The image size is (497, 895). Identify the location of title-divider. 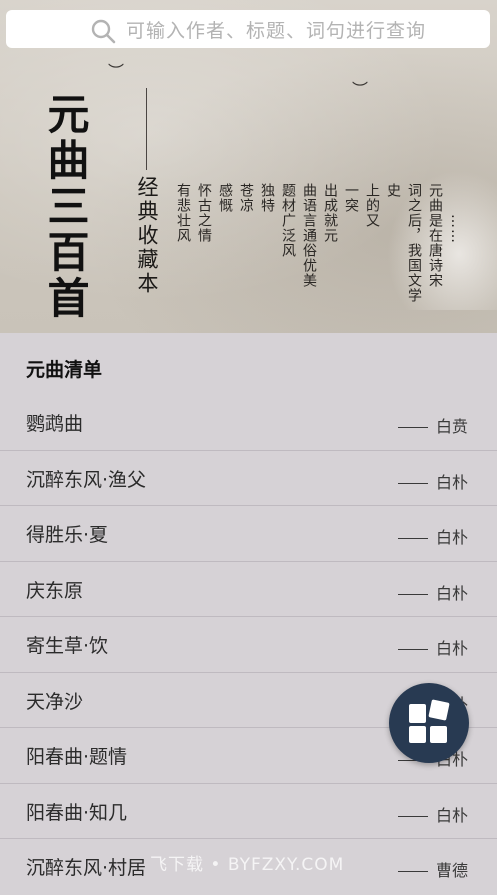
(146, 129).